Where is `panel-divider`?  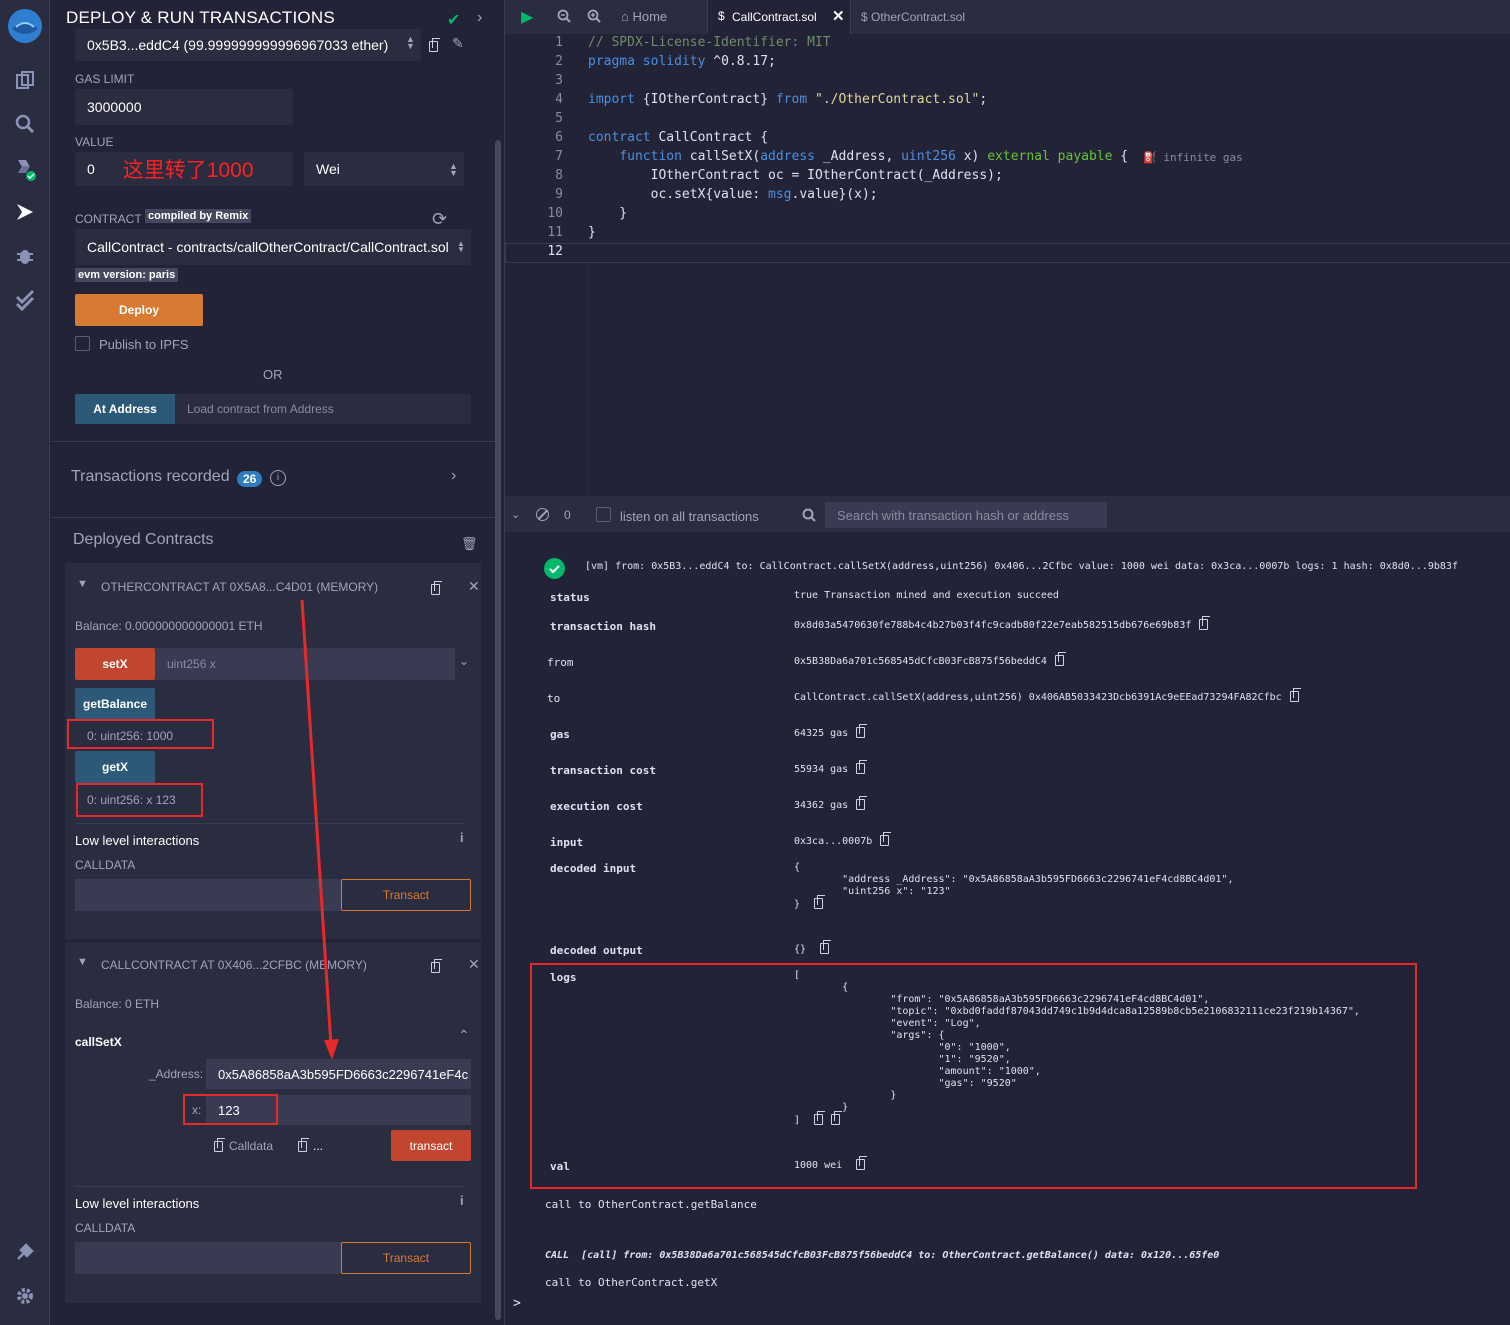
panel-divider is located at coordinates (504, 662).